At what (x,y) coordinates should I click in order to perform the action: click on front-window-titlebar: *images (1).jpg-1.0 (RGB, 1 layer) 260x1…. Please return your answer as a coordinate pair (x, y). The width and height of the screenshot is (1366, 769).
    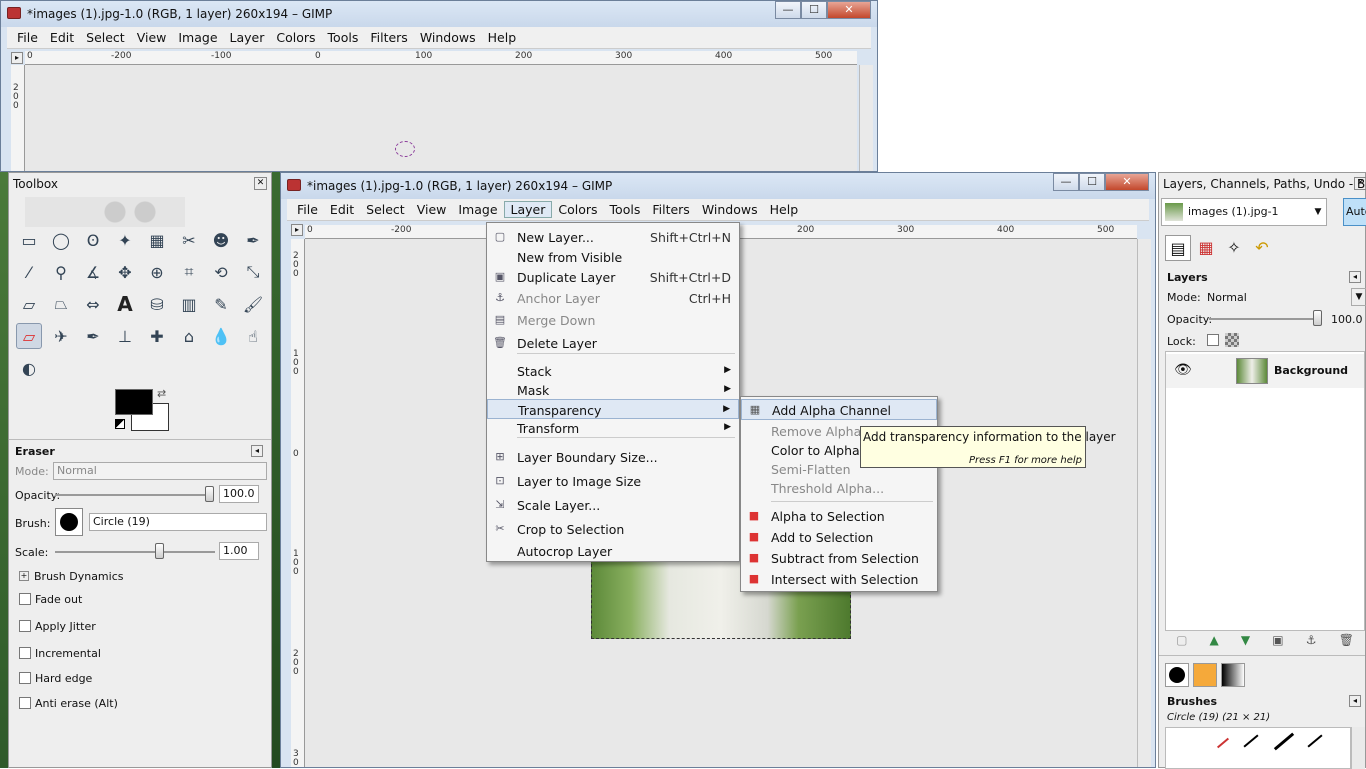
    Looking at the image, I should click on (718, 186).